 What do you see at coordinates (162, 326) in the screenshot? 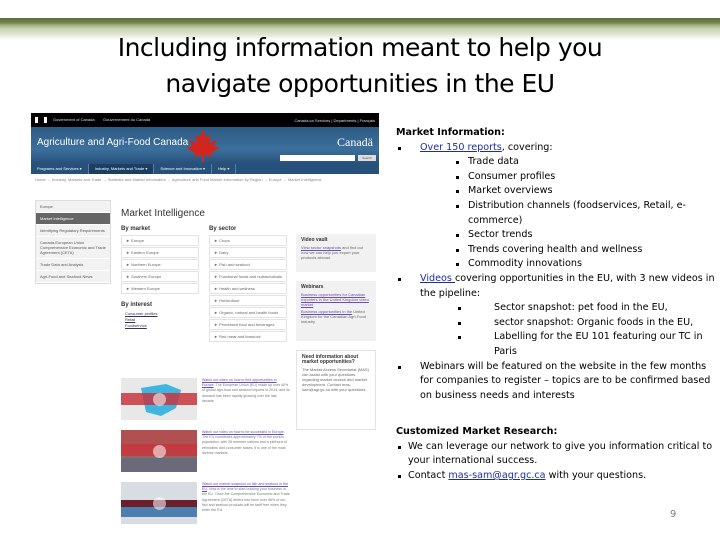
I see `interest-link: Foodservice` at bounding box center [162, 326].